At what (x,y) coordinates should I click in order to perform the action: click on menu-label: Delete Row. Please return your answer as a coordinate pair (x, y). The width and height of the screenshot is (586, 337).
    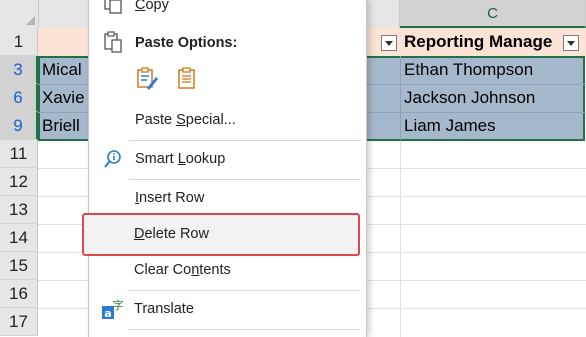
    Looking at the image, I should click on (171, 234).